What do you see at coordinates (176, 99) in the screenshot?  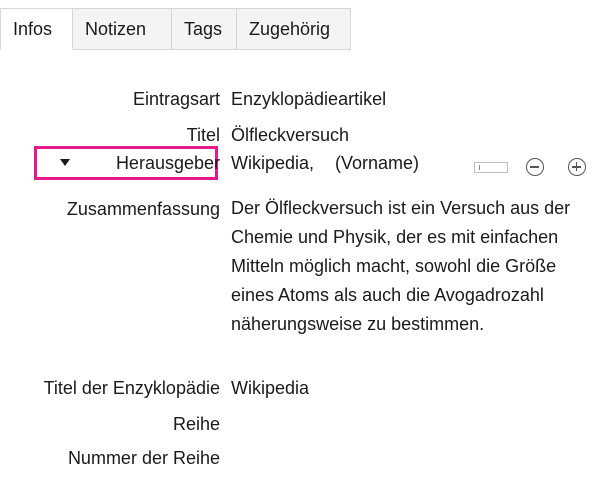 I see `item-type-label: Eintragsart` at bounding box center [176, 99].